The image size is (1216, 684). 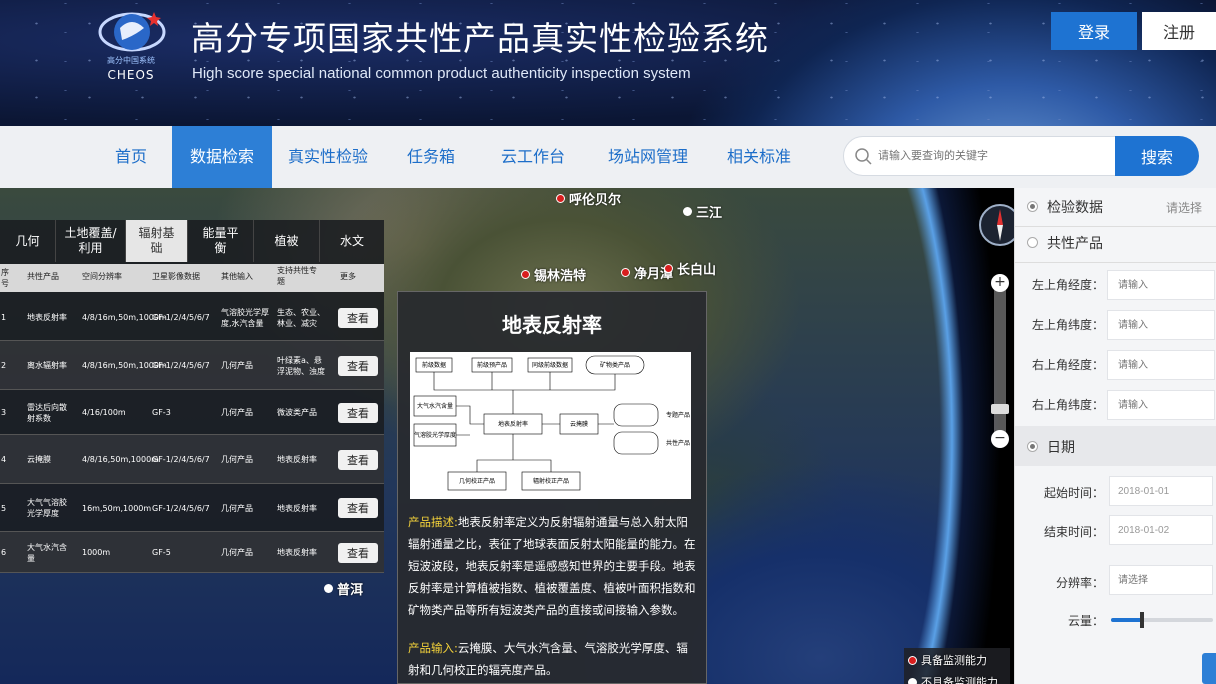 I want to click on tab-energy-balance: 能量平衡, so click(x=221, y=241).